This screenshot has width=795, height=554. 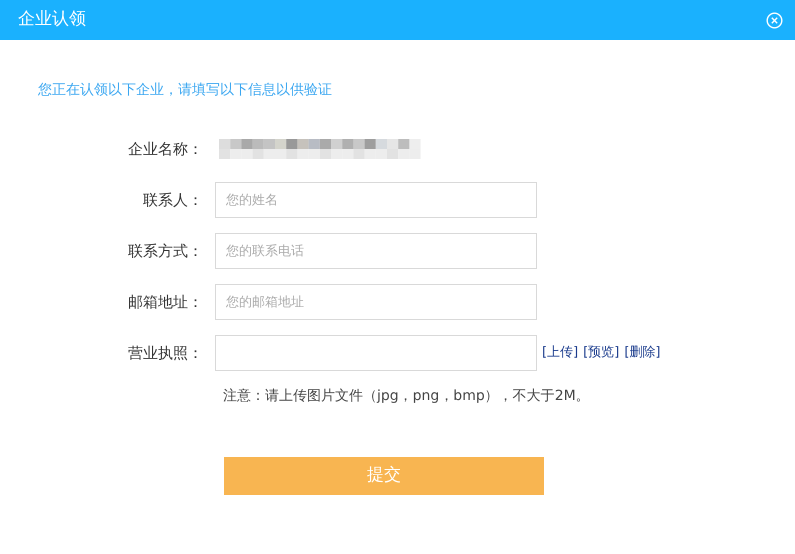 I want to click on file-action-link: [上传], so click(x=560, y=353).